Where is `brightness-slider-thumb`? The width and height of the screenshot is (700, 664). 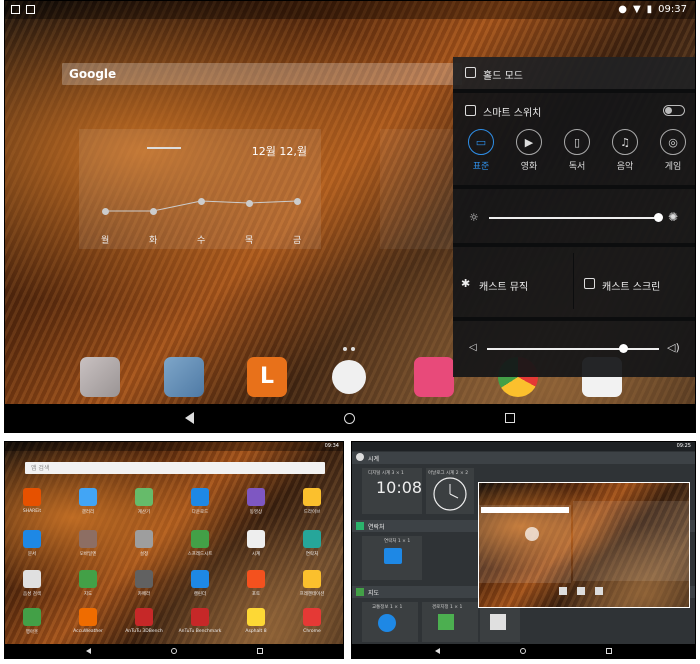 brightness-slider-thumb is located at coordinates (658, 217).